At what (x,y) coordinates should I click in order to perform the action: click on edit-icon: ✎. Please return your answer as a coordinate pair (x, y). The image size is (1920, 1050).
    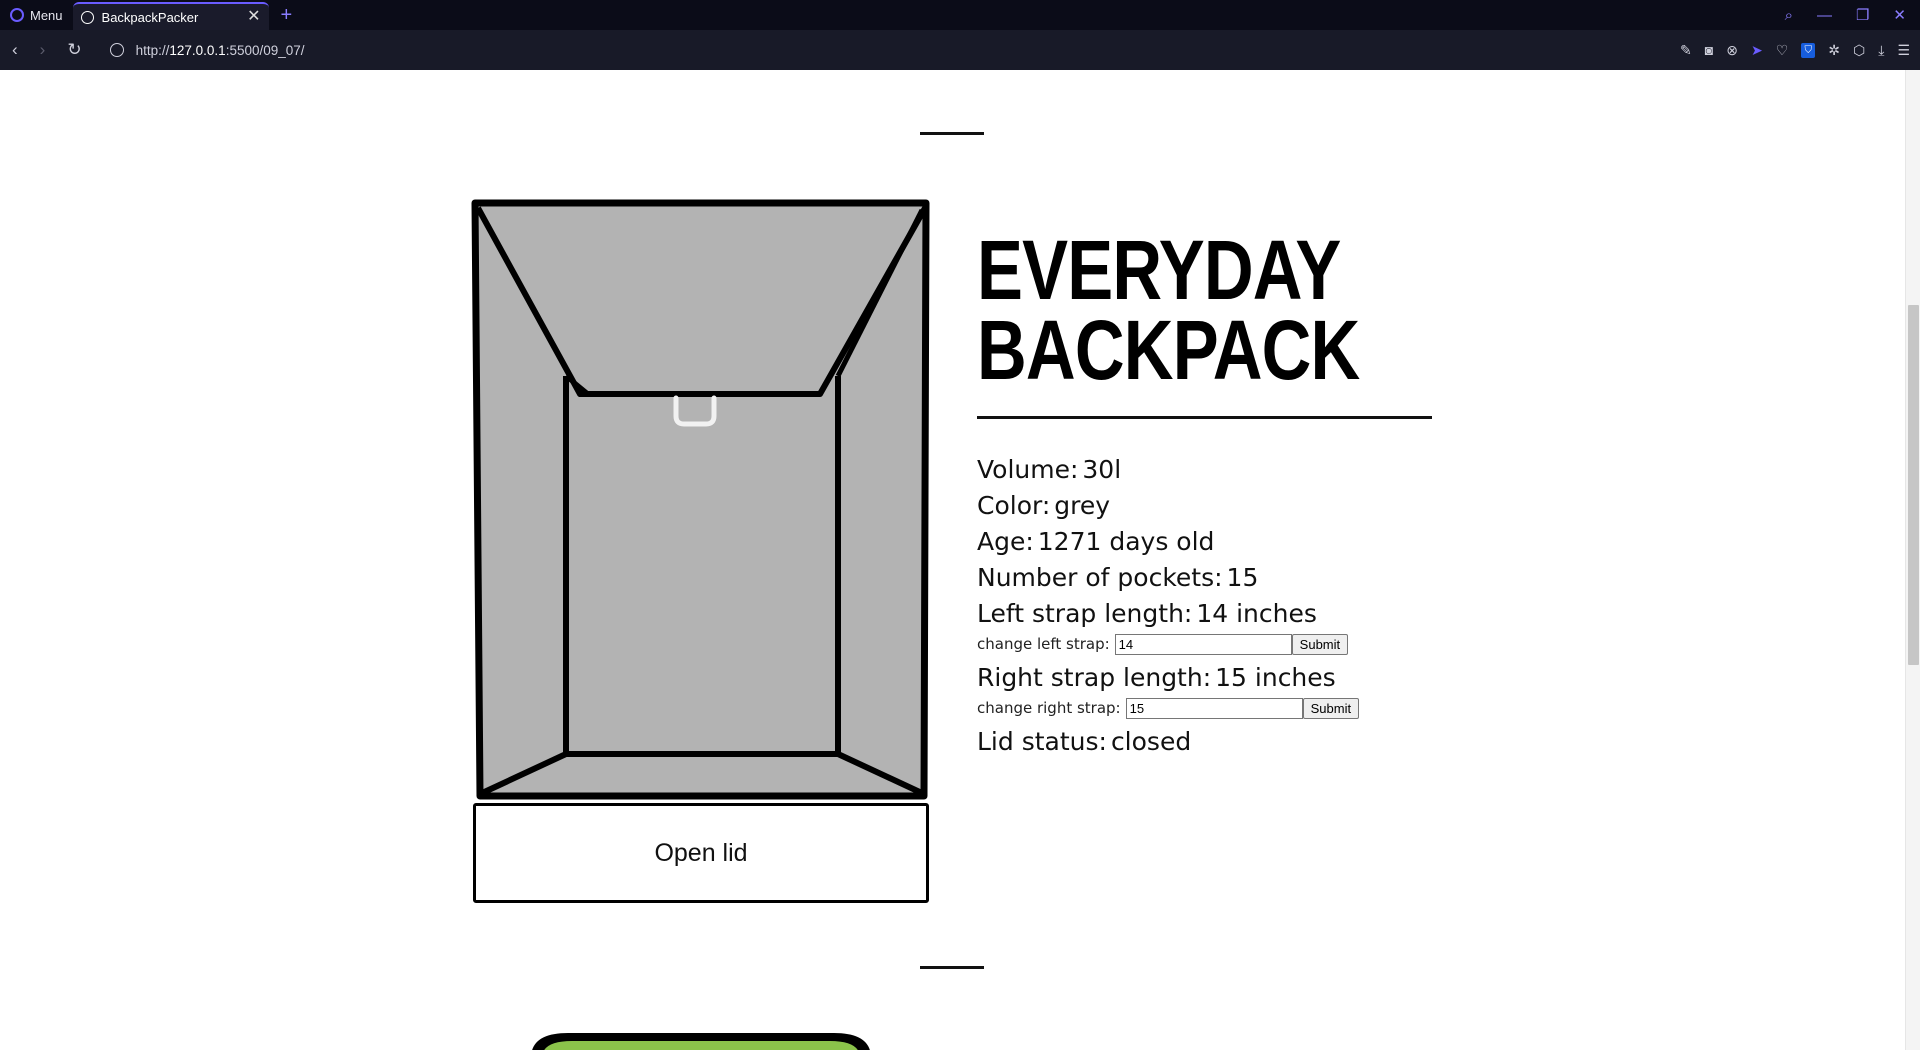
    Looking at the image, I should click on (1686, 50).